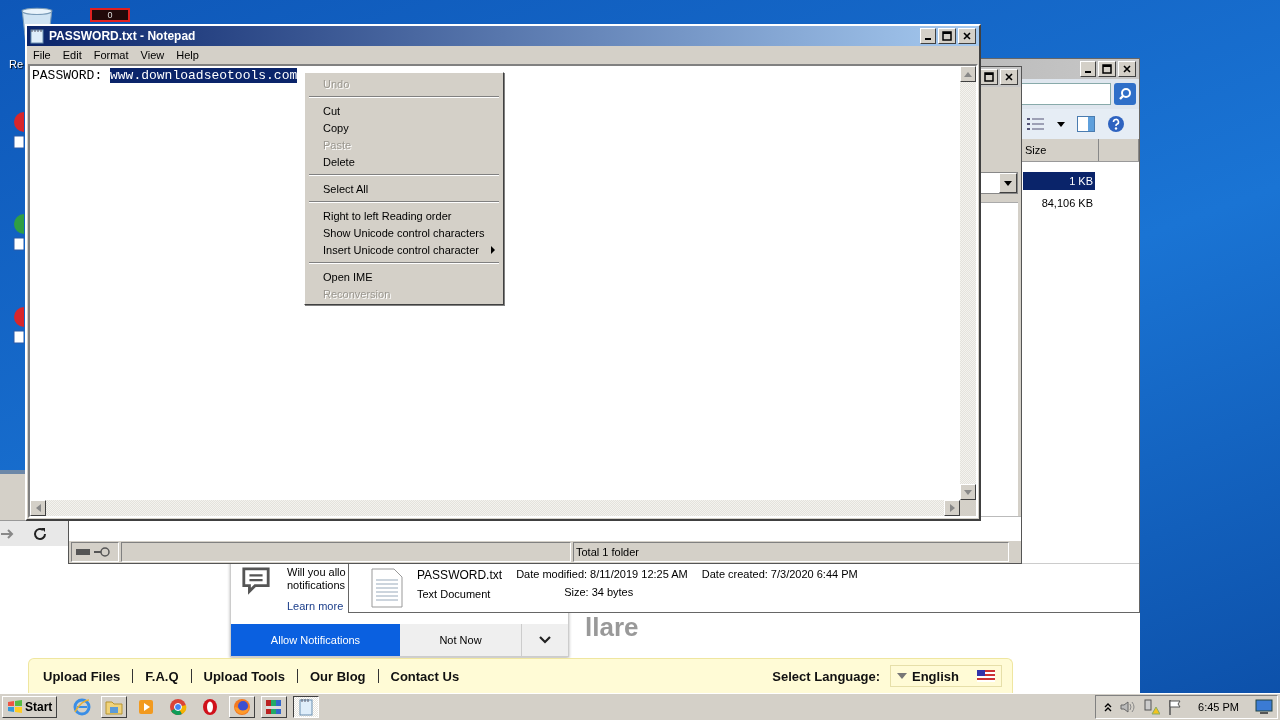  I want to click on fox-browser-icon, so click(242, 707).